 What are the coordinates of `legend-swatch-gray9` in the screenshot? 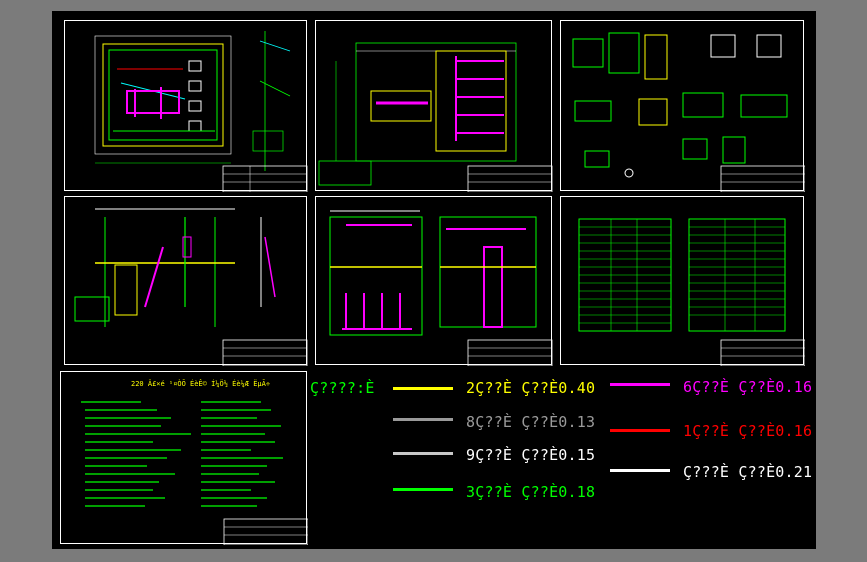 It's located at (423, 453).